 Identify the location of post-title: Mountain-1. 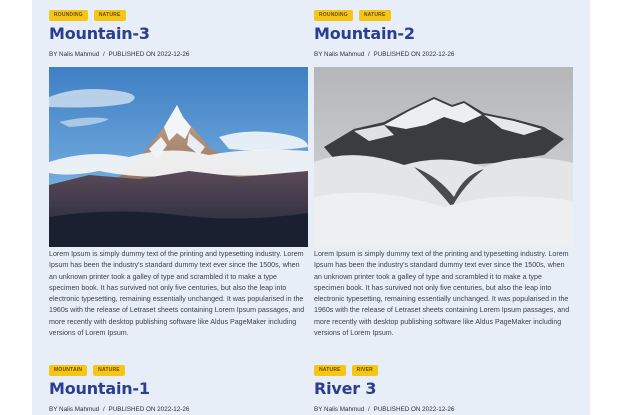
(178, 389).